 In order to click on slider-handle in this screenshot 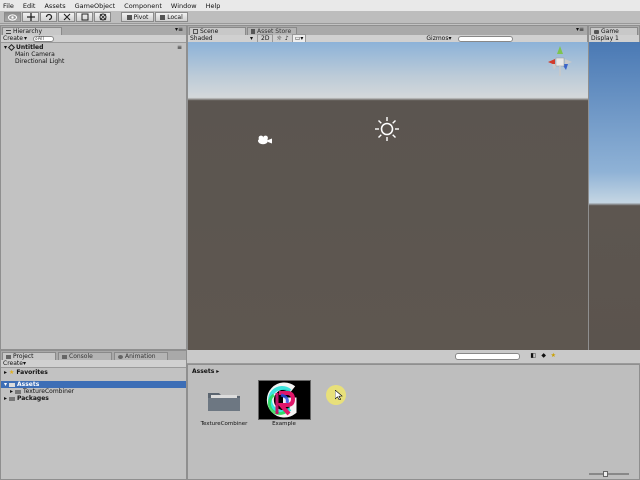, I will do `click(605, 474)`.